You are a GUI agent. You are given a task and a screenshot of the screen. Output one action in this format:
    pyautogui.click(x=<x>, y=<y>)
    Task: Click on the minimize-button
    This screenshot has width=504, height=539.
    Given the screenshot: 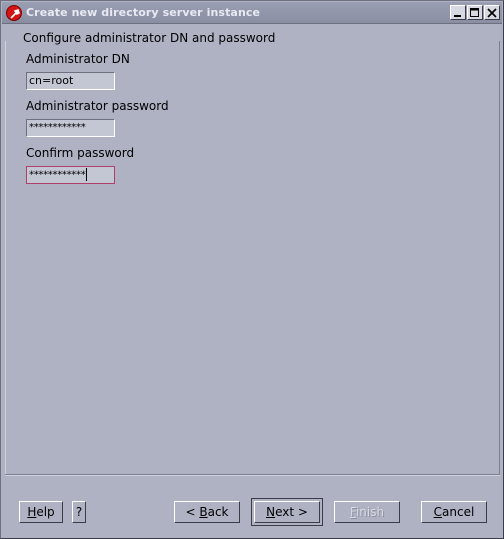 What is the action you would take?
    pyautogui.click(x=458, y=12)
    